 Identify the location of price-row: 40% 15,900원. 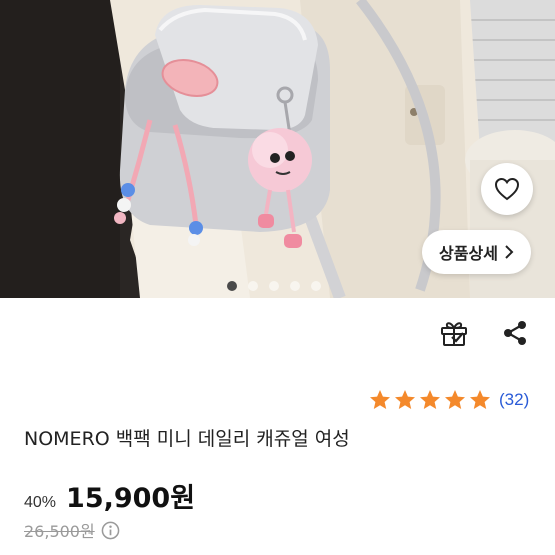
(109, 495).